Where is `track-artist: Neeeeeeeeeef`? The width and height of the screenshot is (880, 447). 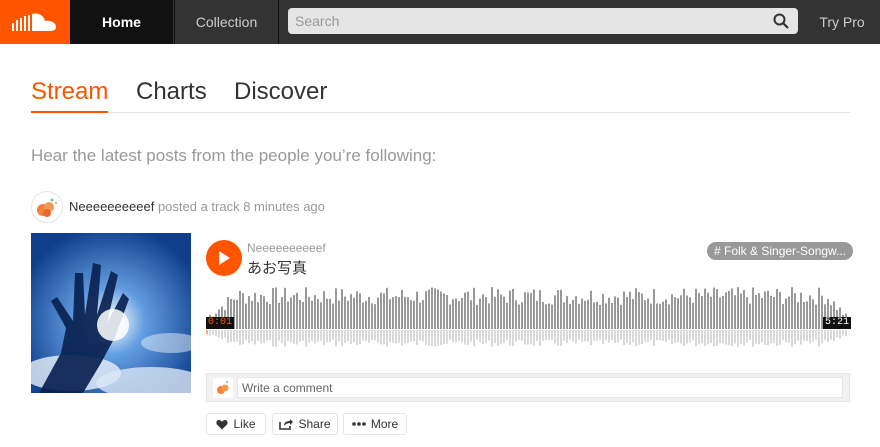 track-artist: Neeeeeeeeeef is located at coordinates (286, 248).